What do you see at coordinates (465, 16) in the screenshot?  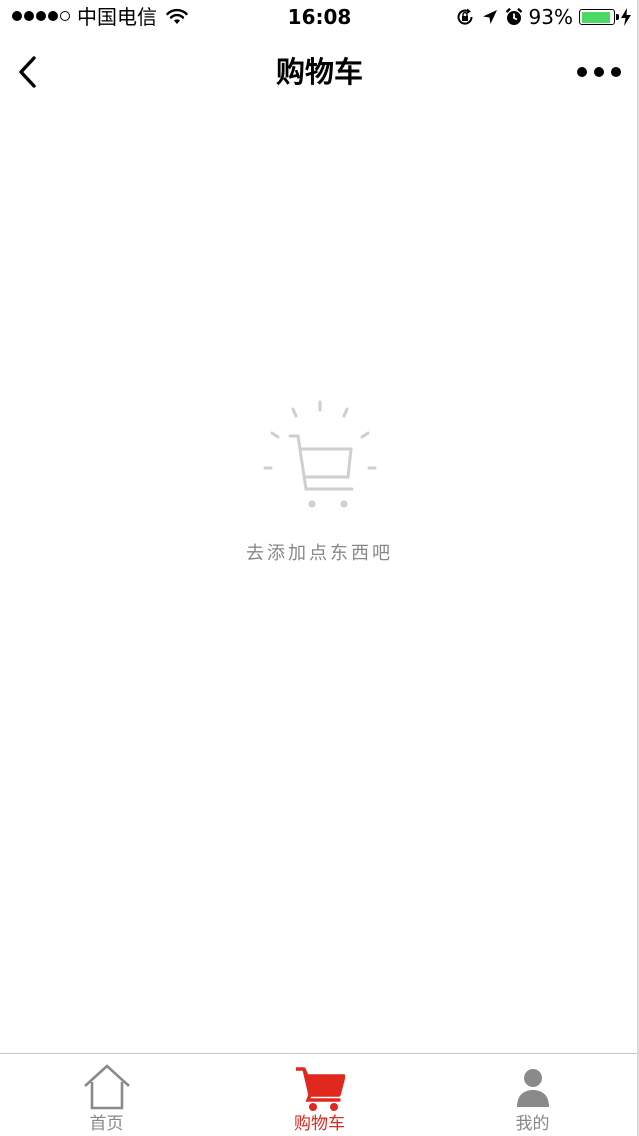 I see `rotation-lock-icon` at bounding box center [465, 16].